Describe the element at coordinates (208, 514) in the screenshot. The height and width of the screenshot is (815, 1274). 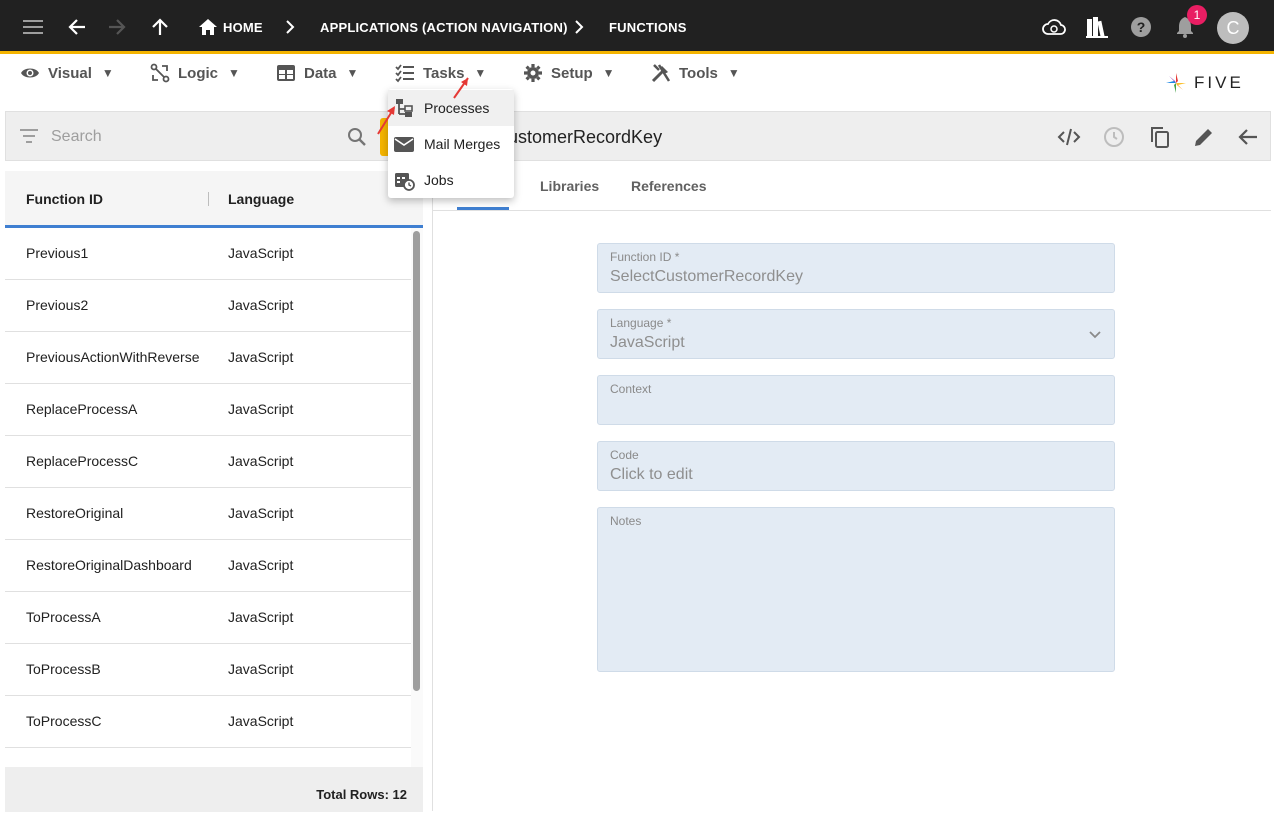
I see `table-row: RestoreOriginal JavaScript` at that location.